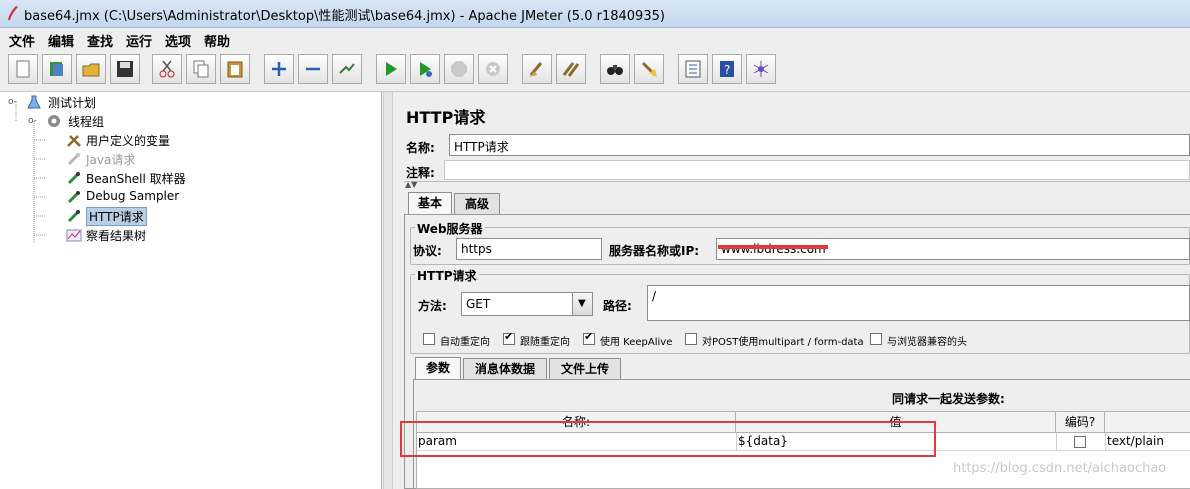 This screenshot has width=1190, height=489. I want to click on copy-icon, so click(201, 69).